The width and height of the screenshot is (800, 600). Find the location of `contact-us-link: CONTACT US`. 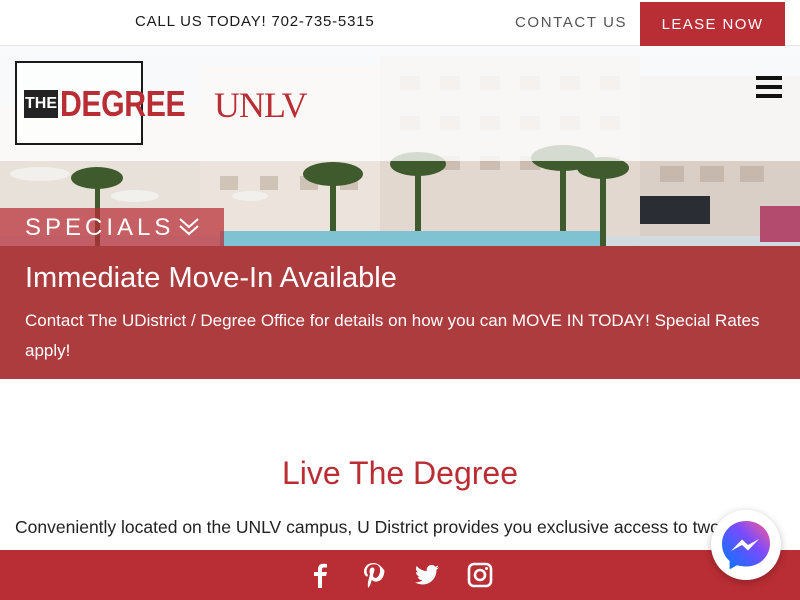

contact-us-link: CONTACT US is located at coordinates (571, 22).